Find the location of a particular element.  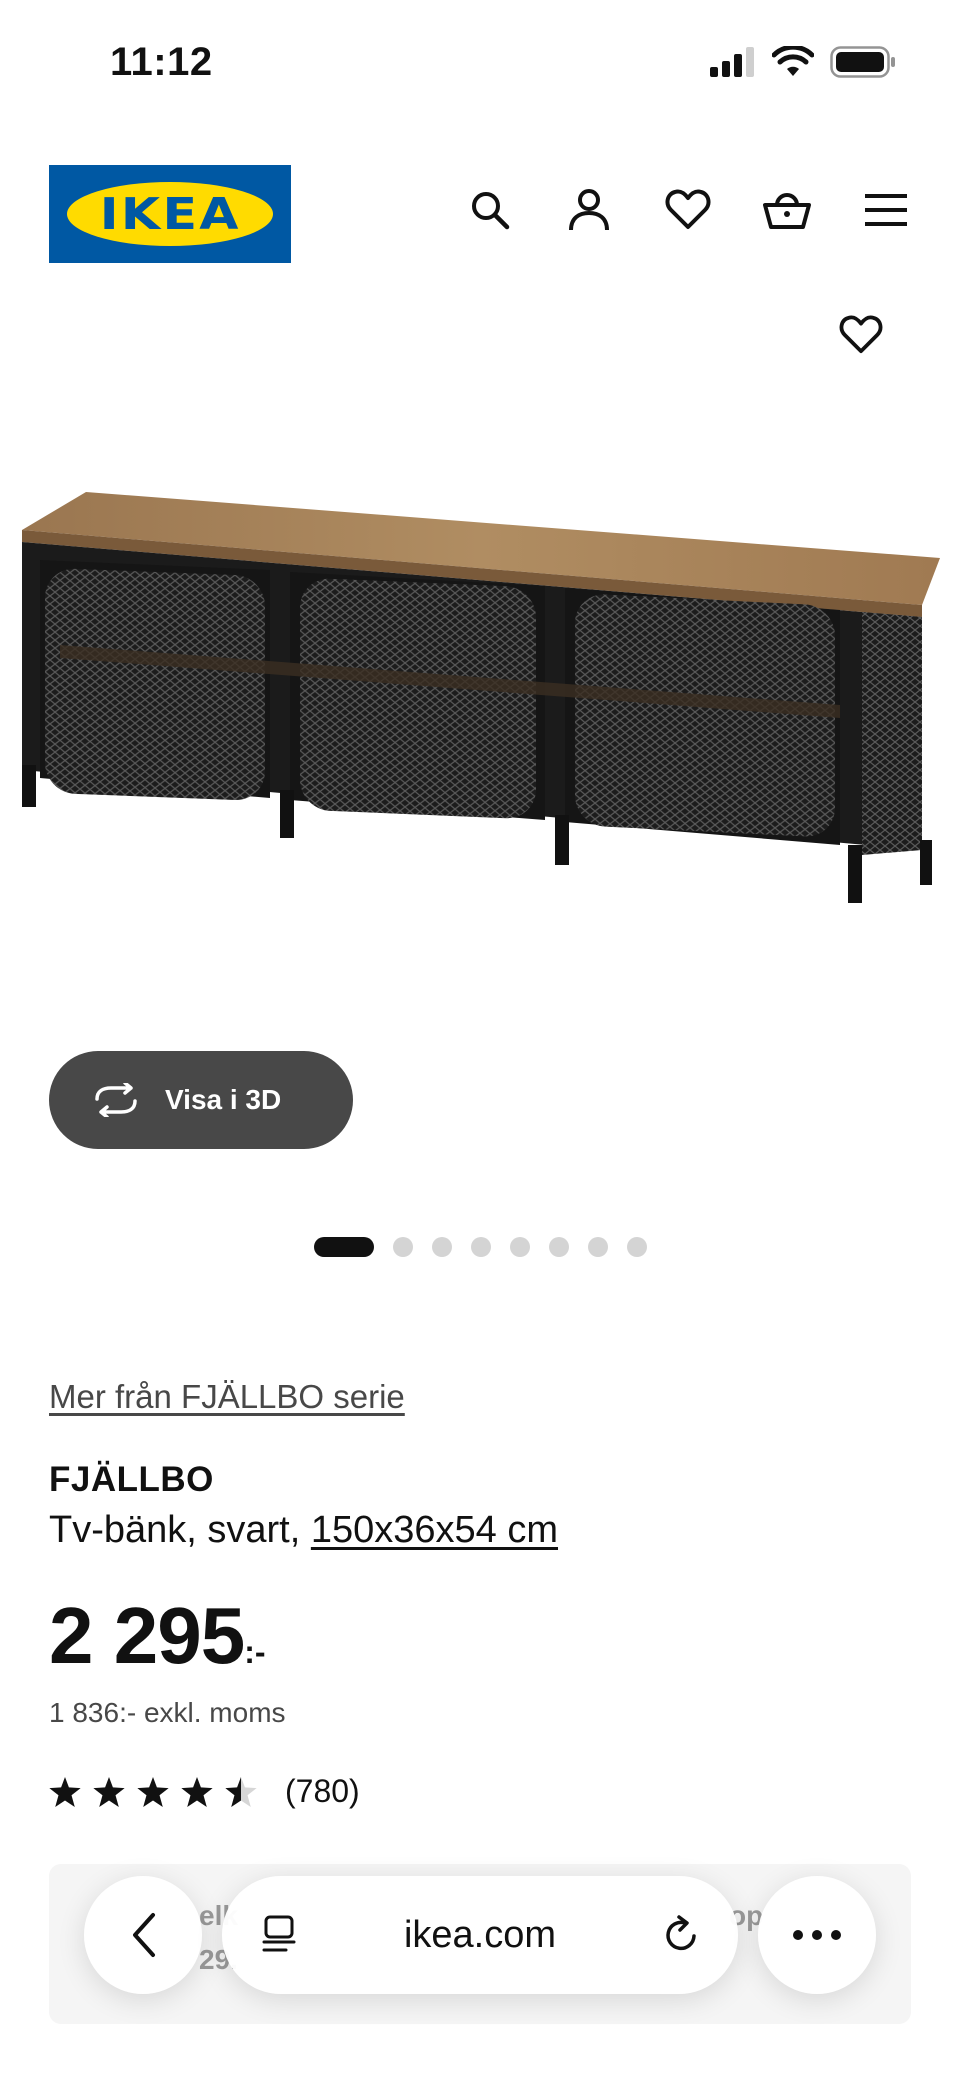

more-button is located at coordinates (817, 1935).